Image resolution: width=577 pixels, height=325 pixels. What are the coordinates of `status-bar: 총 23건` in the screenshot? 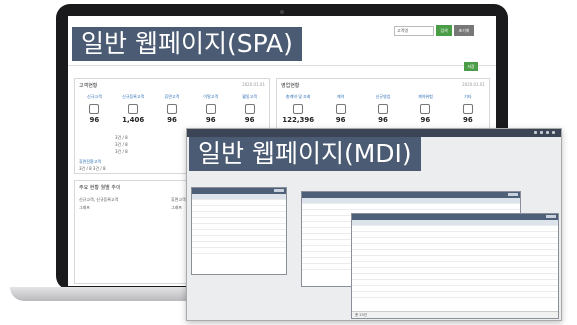 It's located at (455, 314).